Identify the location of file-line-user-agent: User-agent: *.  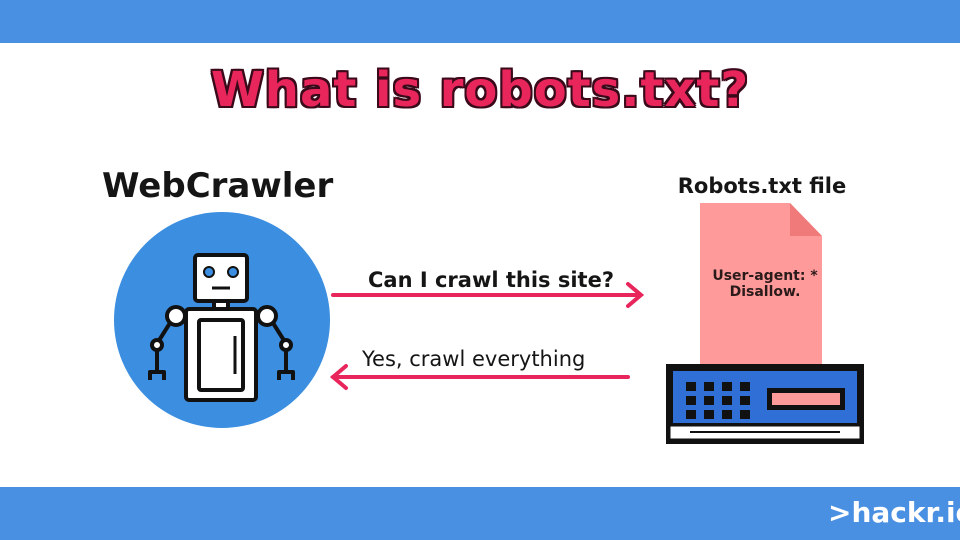
(765, 276).